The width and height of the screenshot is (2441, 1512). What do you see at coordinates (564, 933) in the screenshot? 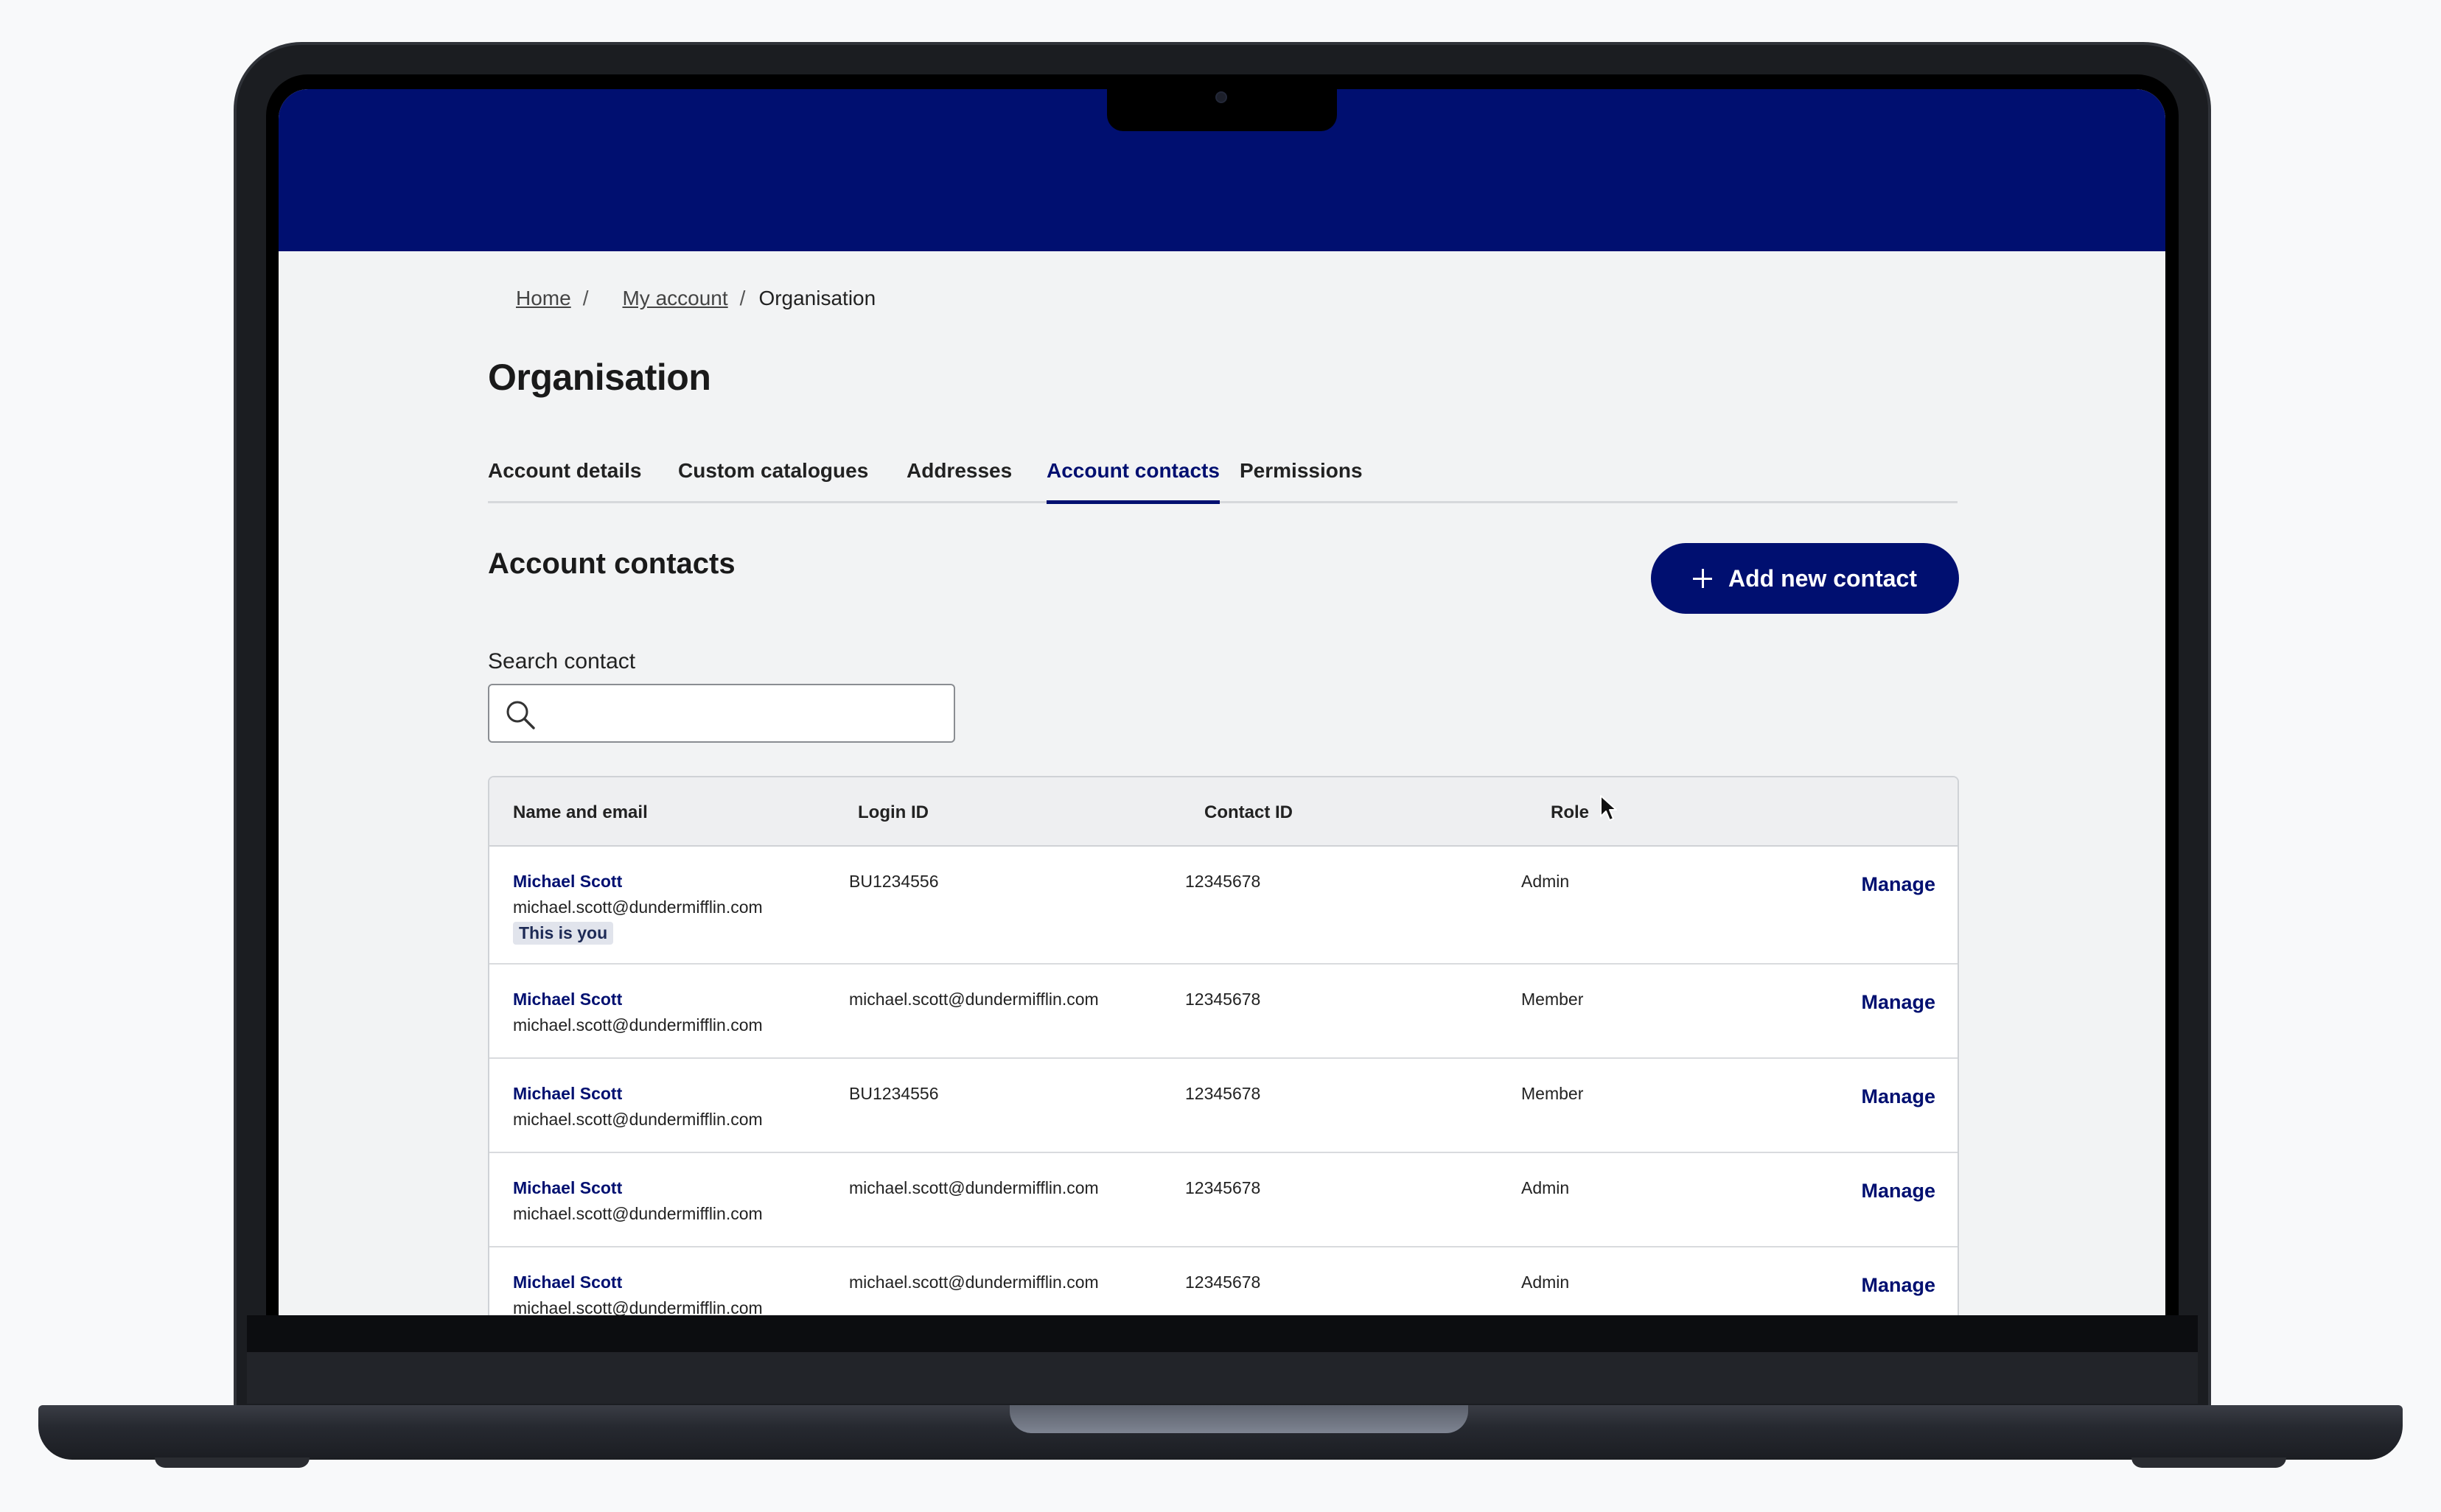
I see `this-is-you-badge: This is you` at bounding box center [564, 933].